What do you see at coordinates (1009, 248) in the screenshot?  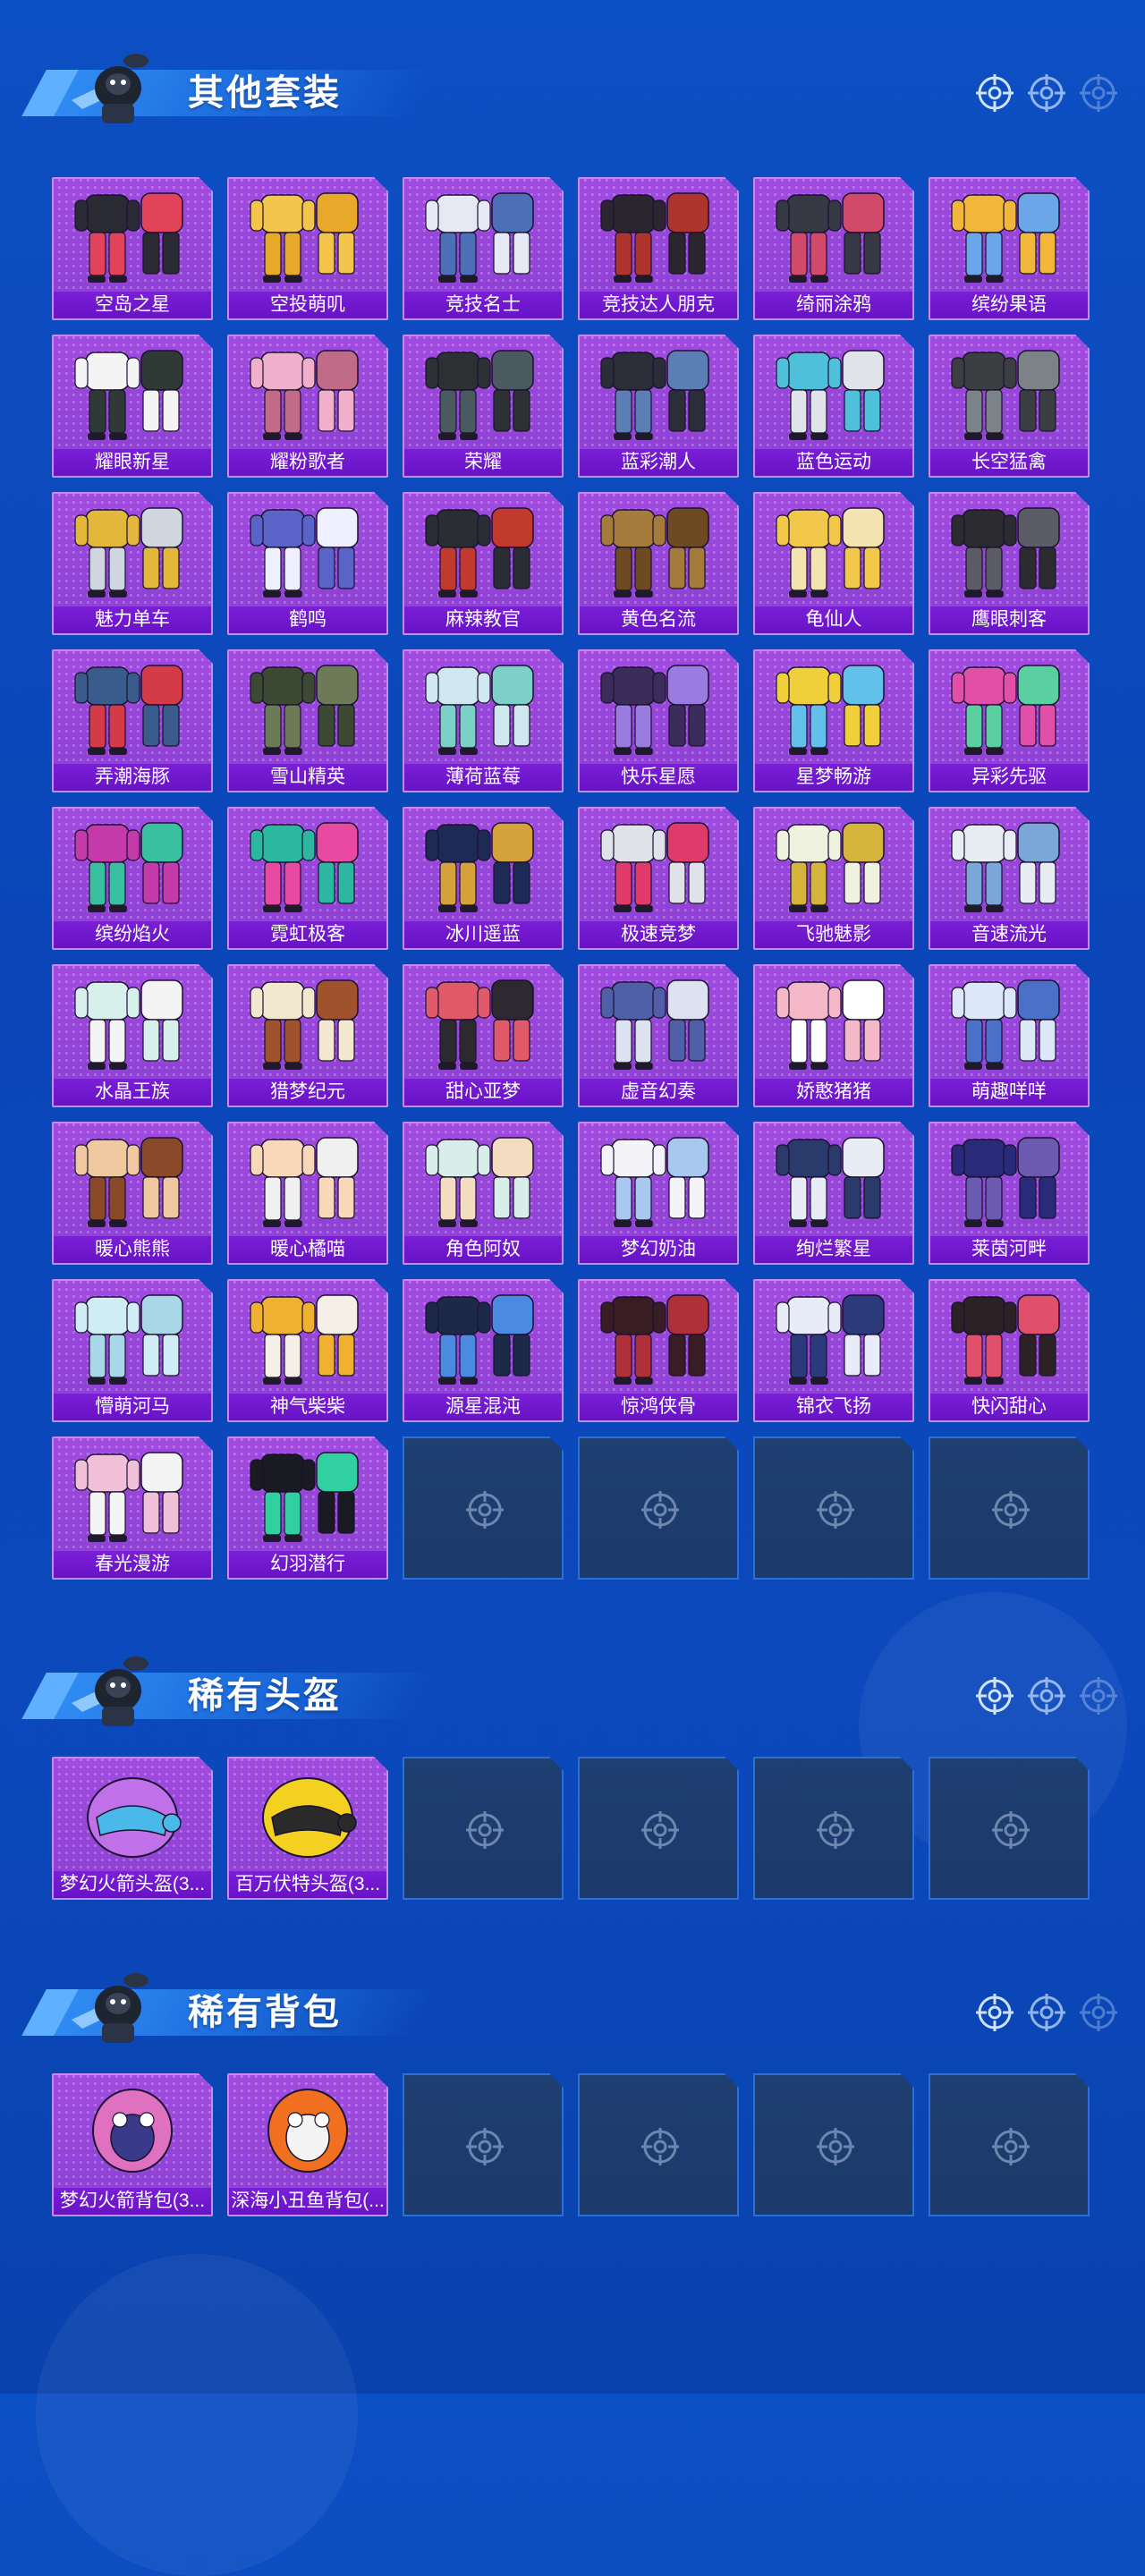 I see `item-tile: 缤纷果语` at bounding box center [1009, 248].